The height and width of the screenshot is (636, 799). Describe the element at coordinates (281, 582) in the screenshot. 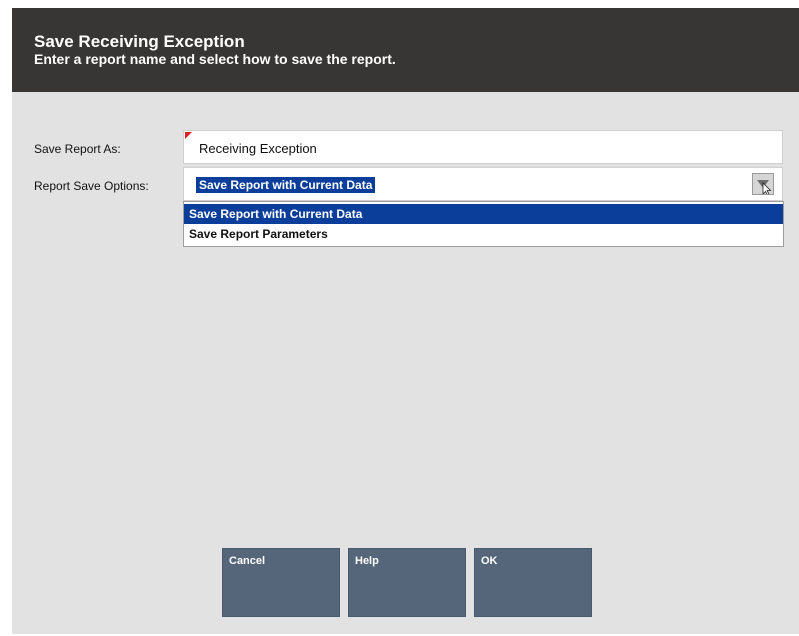

I see `cancel-button: Cancel` at that location.